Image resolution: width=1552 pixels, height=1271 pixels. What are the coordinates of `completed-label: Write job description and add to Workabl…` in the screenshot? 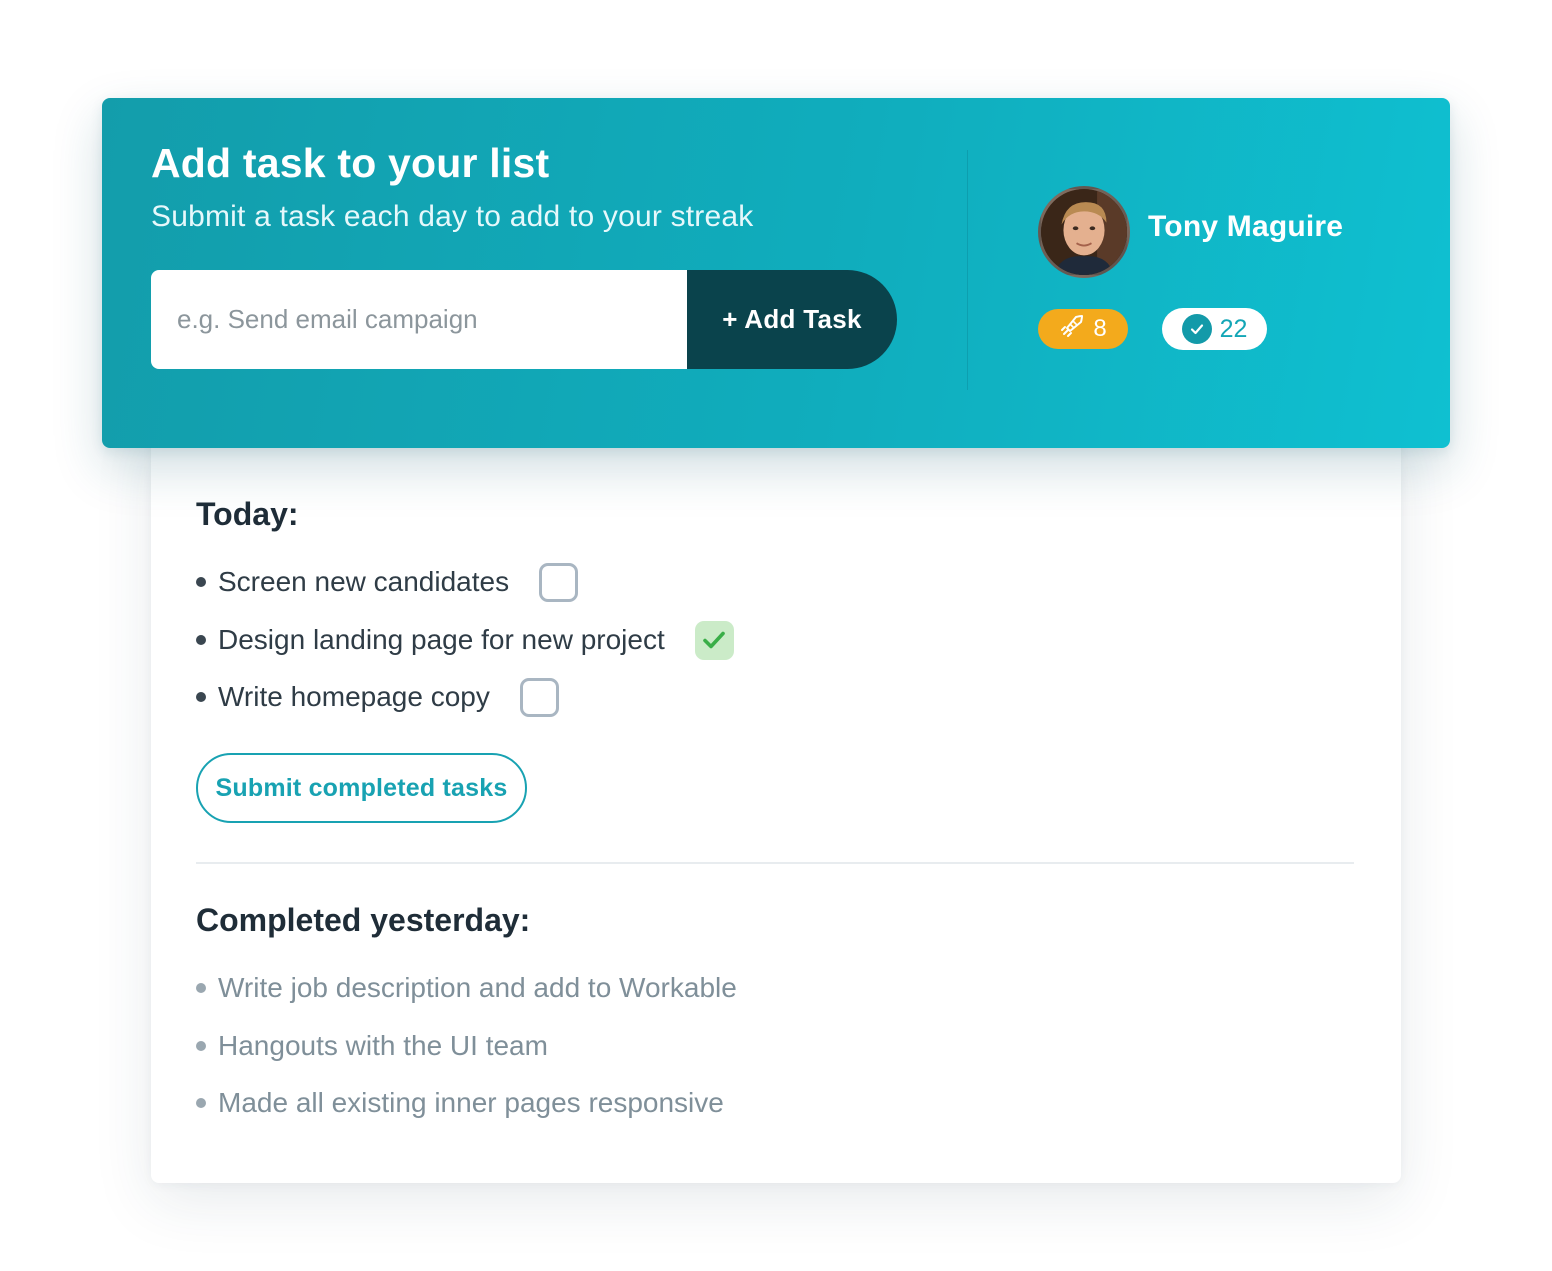 It's located at (477, 987).